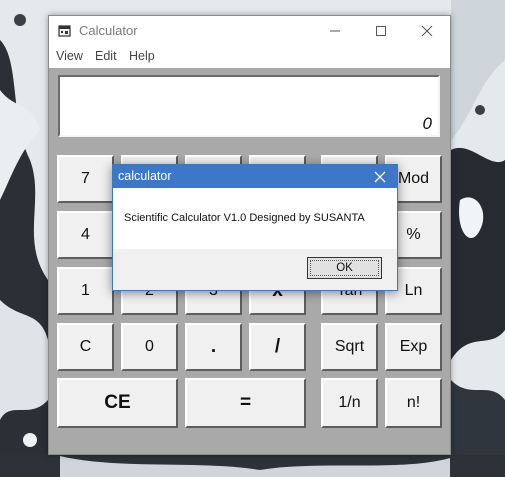 This screenshot has width=505, height=477. Describe the element at coordinates (142, 56) in the screenshot. I see `menu-help: Help` at that location.